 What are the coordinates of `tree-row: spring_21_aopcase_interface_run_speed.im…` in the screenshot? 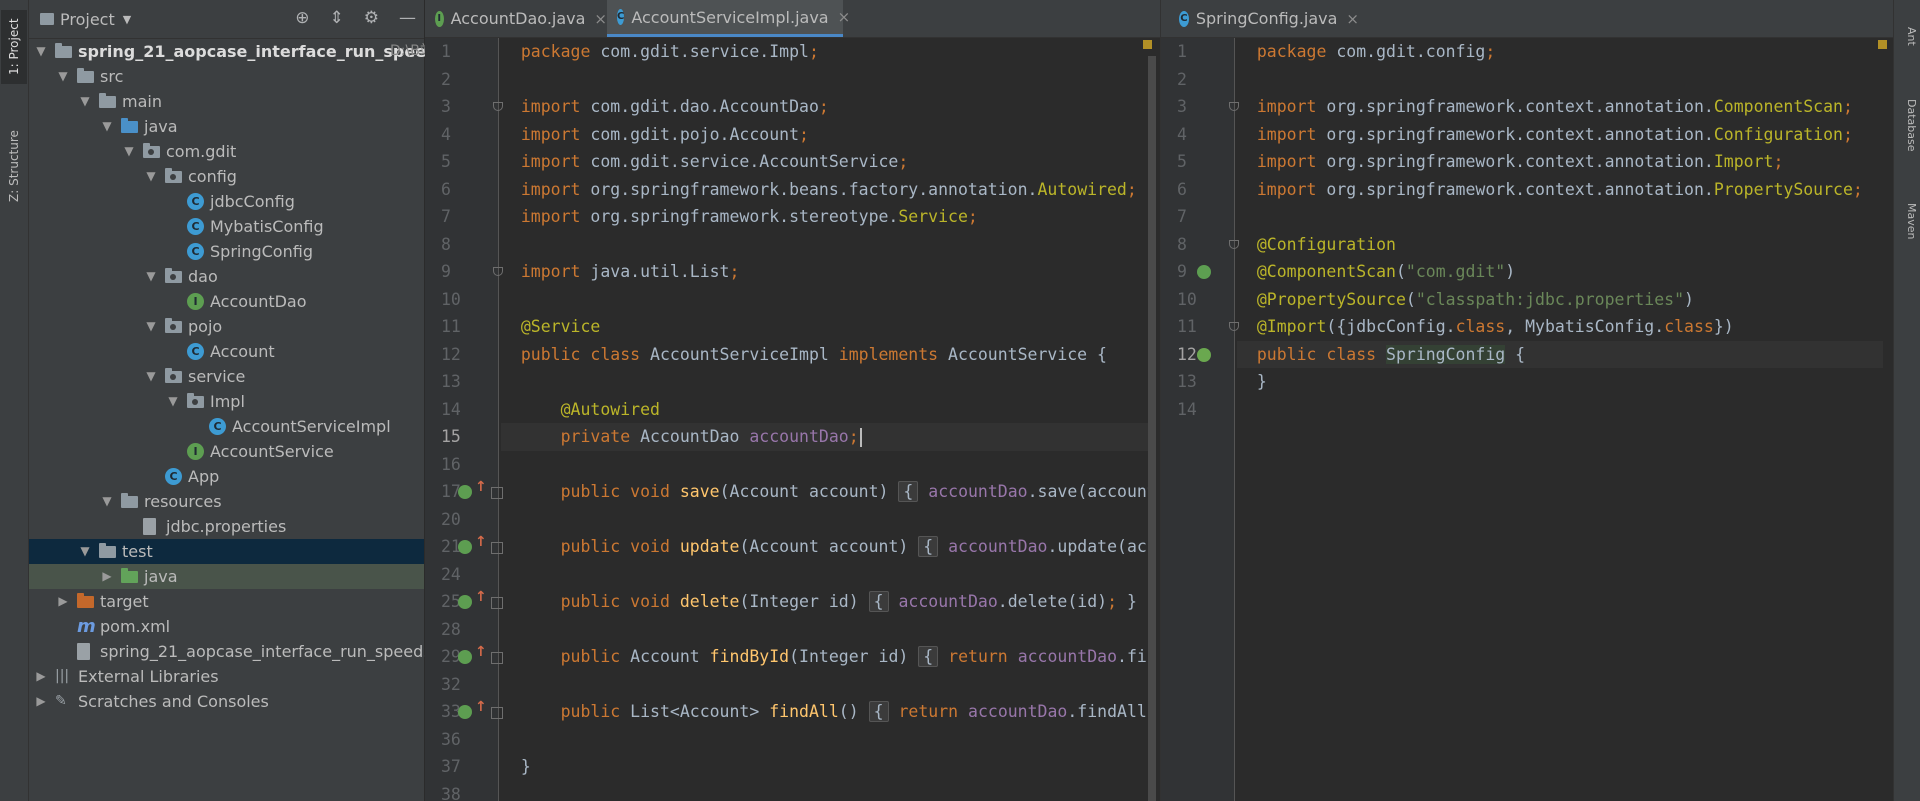 It's located at (241, 651).